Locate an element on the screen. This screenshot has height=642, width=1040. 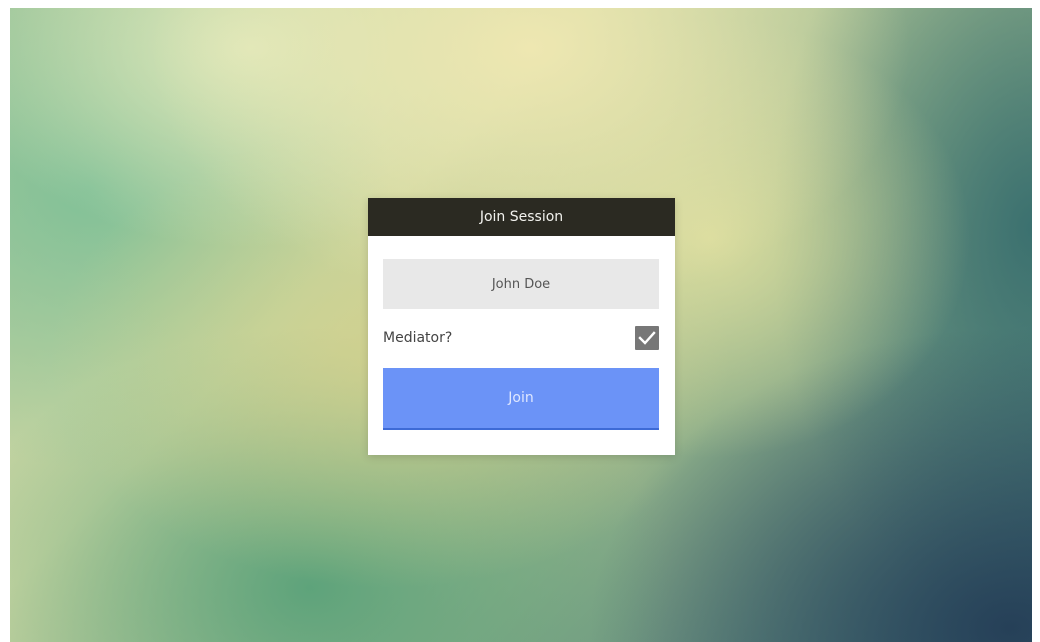
name-input is located at coordinates (521, 284).